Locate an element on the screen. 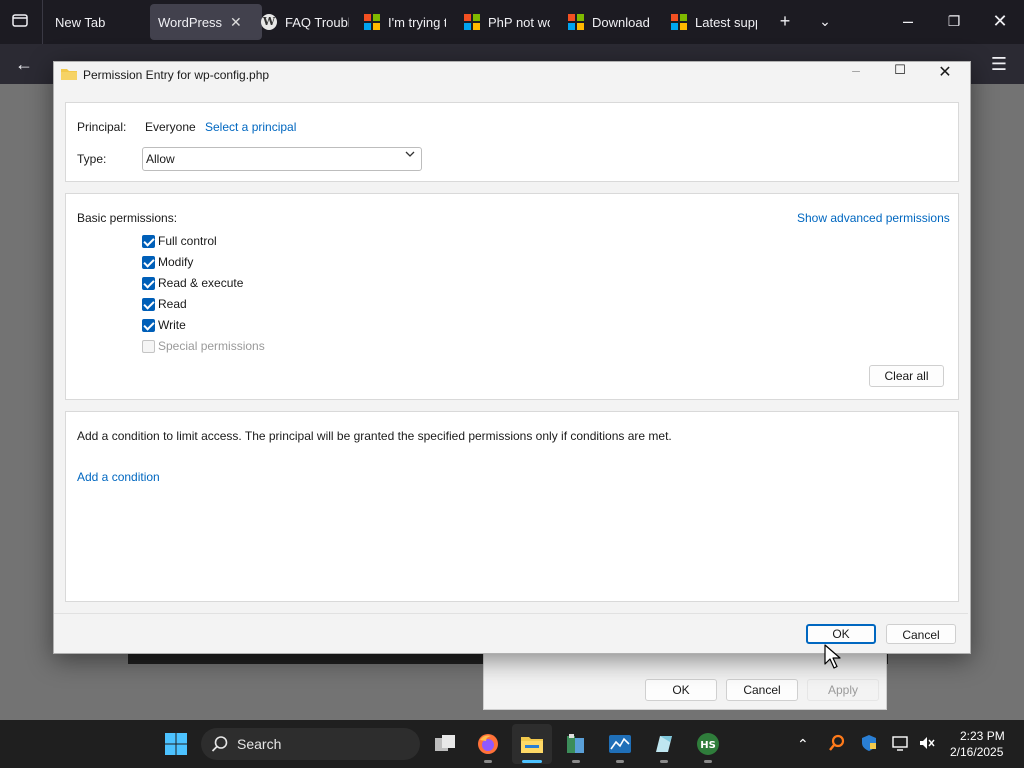 Image resolution: width=1024 pixels, height=768 pixels. new-tab-icon: + is located at coordinates (785, 21).